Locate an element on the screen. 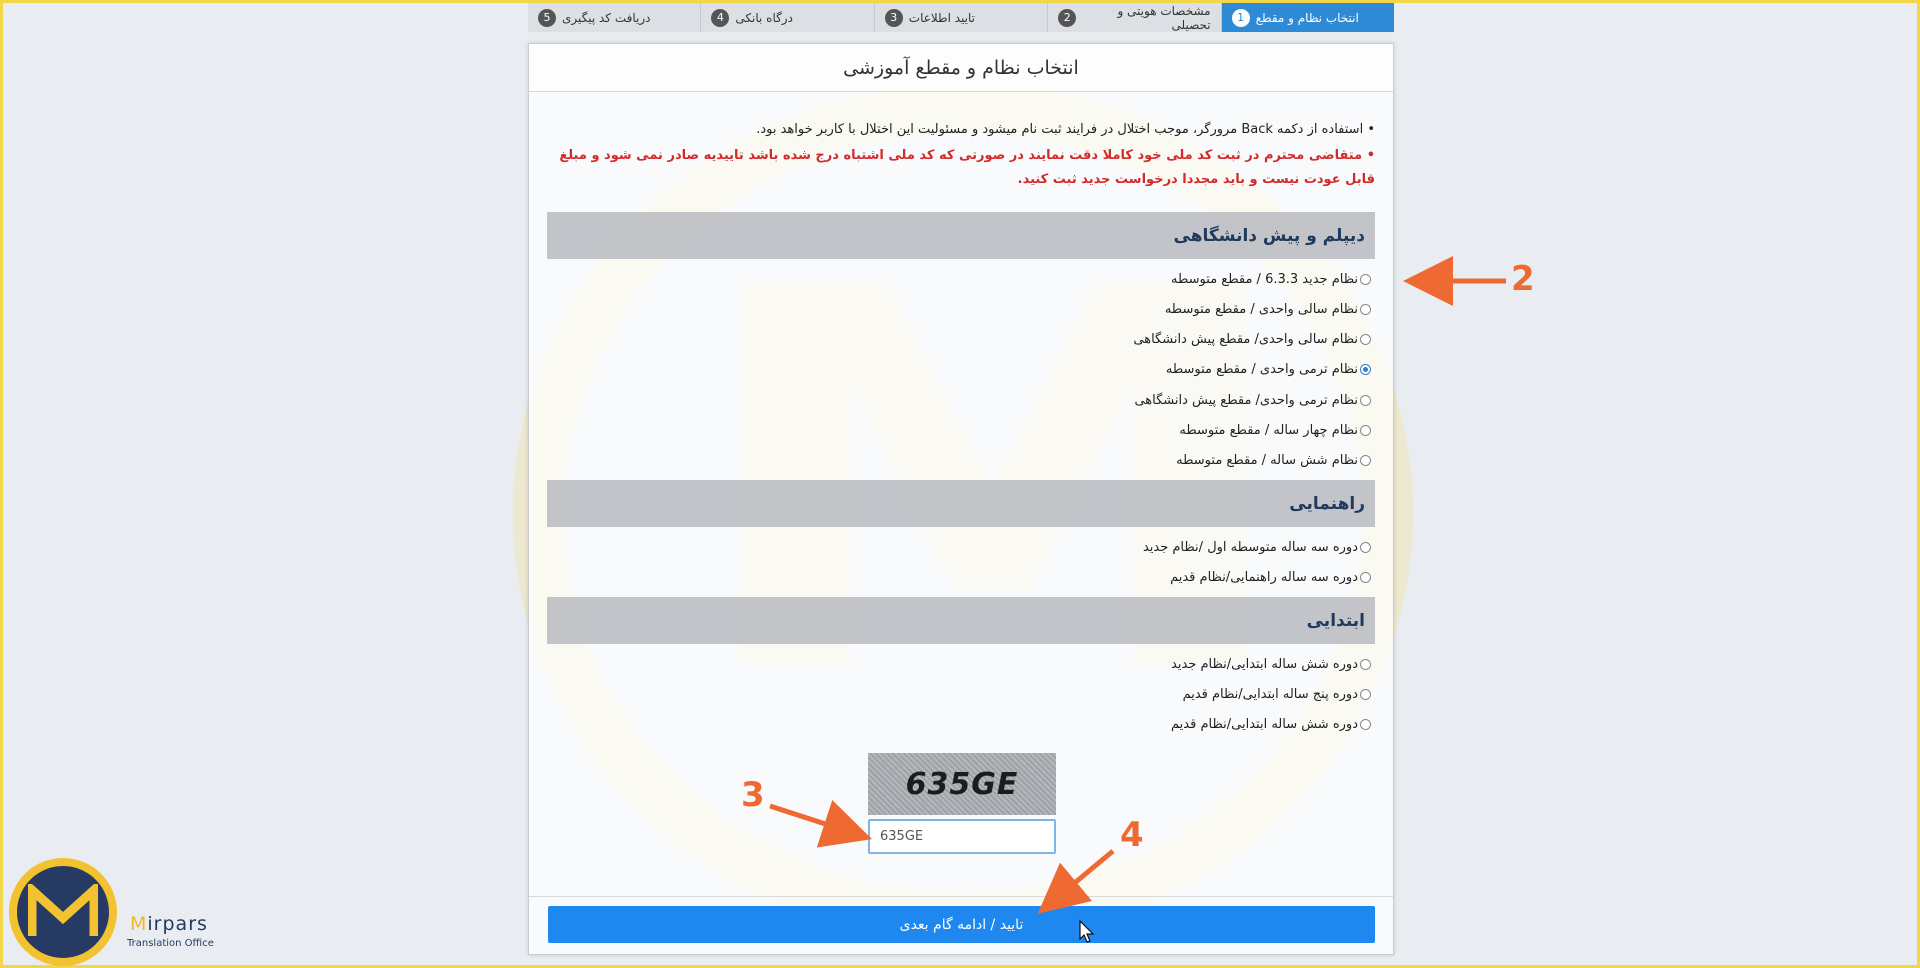 Image resolution: width=1920 pixels, height=968 pixels. step-1: 1 انتخاب نظام و مقطع is located at coordinates (1307, 17).